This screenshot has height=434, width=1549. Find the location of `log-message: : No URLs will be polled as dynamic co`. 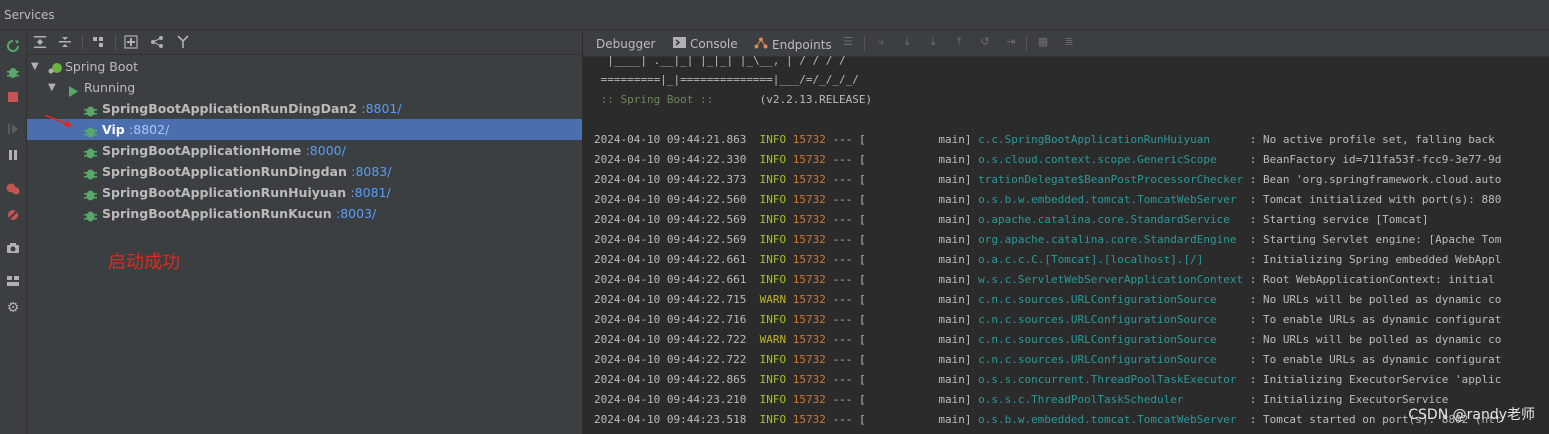

log-message: : No URLs will be polled as dynamic co is located at coordinates (1372, 299).